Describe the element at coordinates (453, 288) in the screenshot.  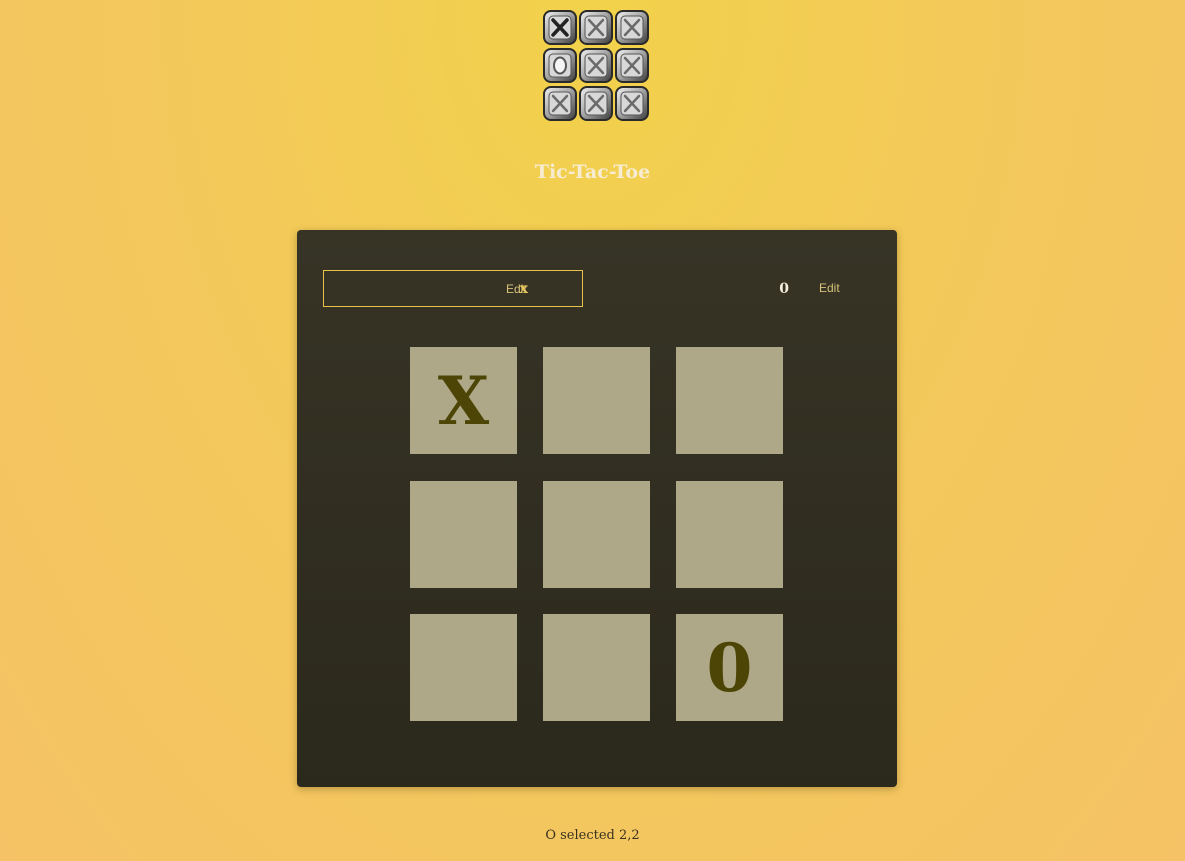
I see `player-x-slot: x Edit` at that location.